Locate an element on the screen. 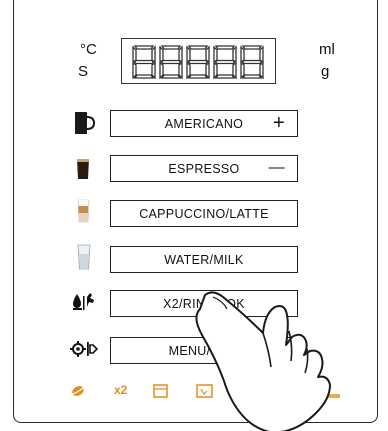 Image resolution: width=388 pixels, height=431 pixels. water-glass-icon is located at coordinates (84, 257).